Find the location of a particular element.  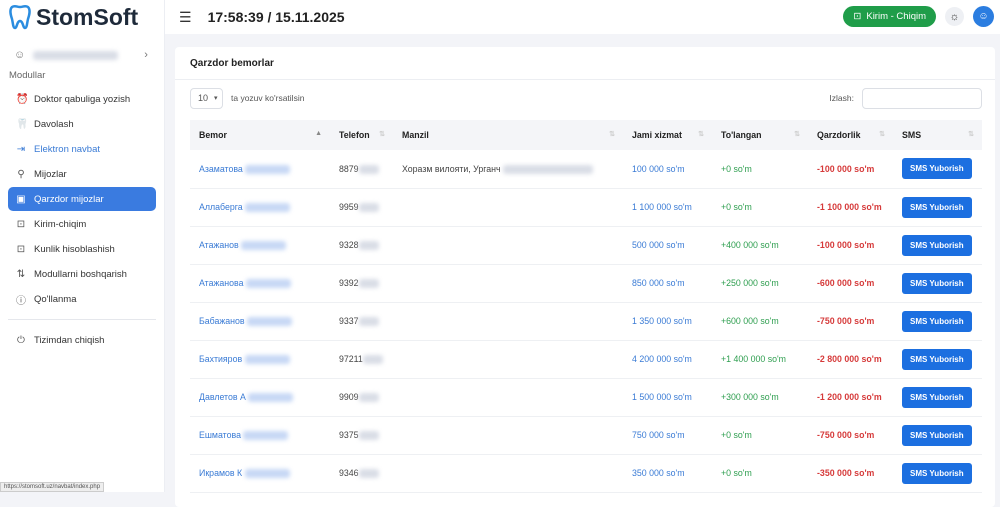

patient-name-link: Икрамов К is located at coordinates (244, 473).